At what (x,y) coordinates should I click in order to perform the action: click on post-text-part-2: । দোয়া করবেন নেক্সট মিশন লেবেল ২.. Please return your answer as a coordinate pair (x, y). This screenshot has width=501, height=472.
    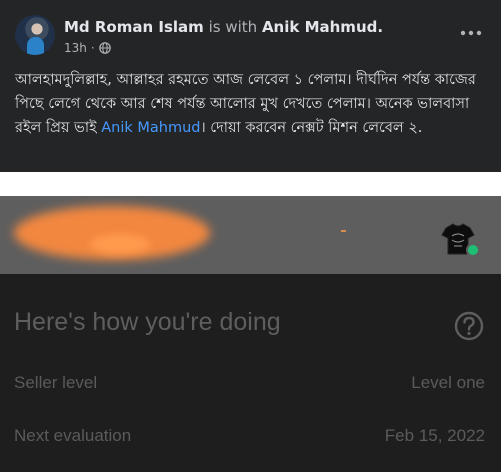
    Looking at the image, I should click on (311, 128).